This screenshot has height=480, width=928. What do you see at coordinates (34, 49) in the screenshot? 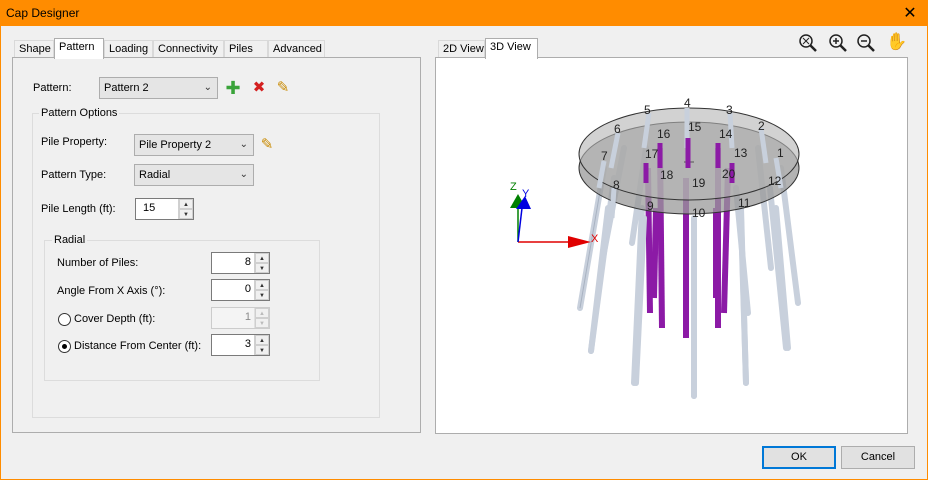
I see `tab-shape: Shape` at bounding box center [34, 49].